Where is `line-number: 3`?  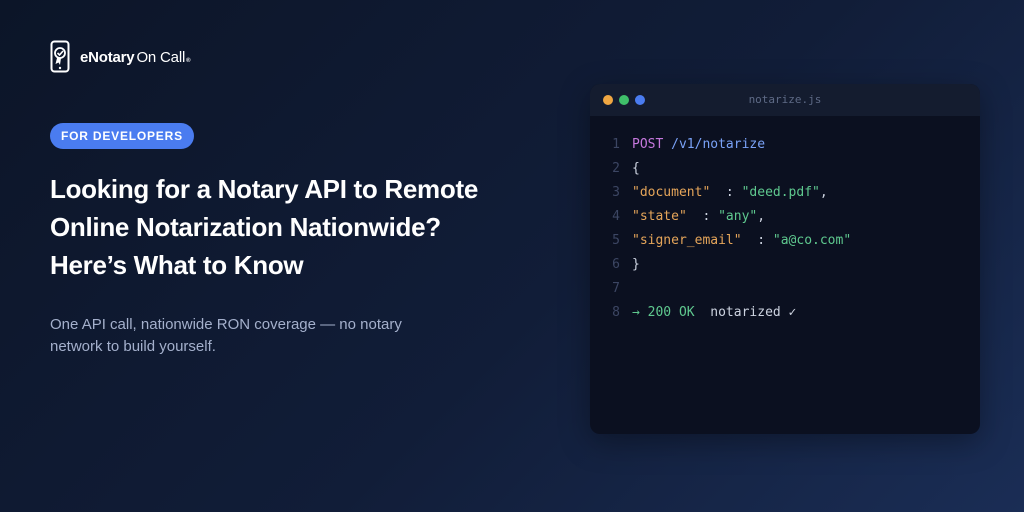
line-number: 3 is located at coordinates (616, 192).